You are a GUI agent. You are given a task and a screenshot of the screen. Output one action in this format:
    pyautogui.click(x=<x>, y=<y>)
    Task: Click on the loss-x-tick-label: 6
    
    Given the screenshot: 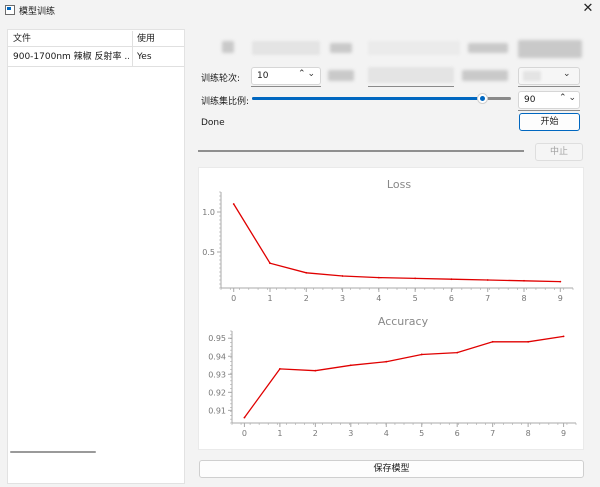 What is the action you would take?
    pyautogui.click(x=451, y=298)
    